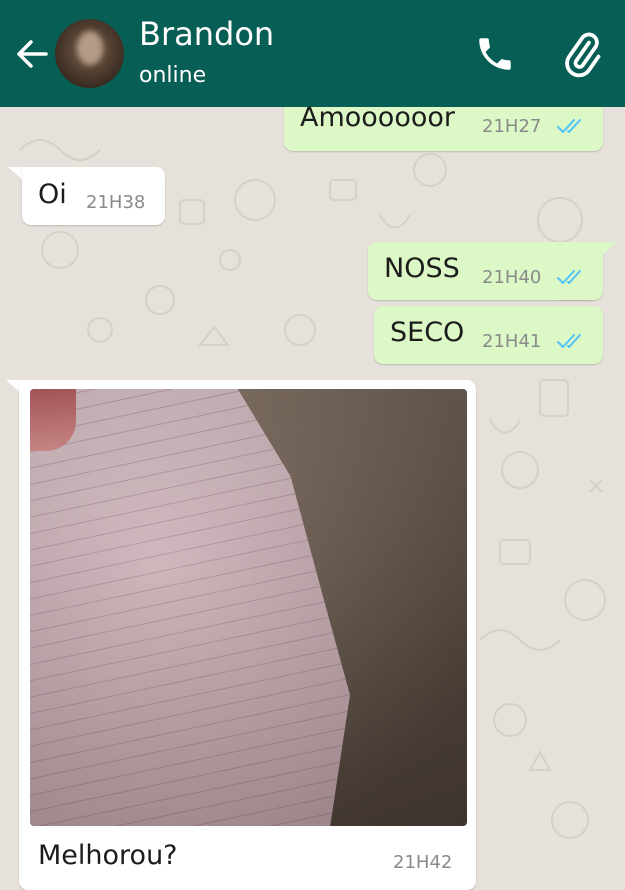 The width and height of the screenshot is (625, 890). What do you see at coordinates (512, 126) in the screenshot?
I see `message-time: 21H27` at bounding box center [512, 126].